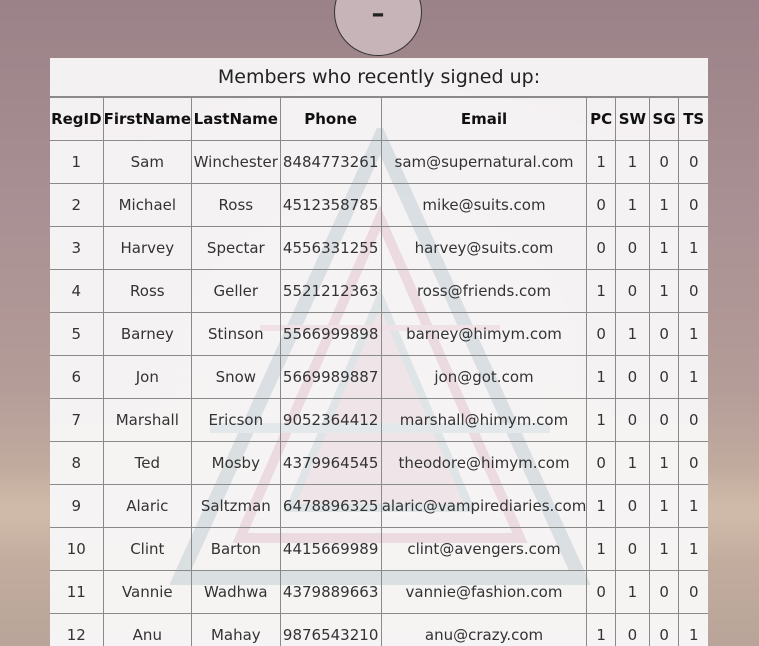 This screenshot has height=646, width=759. I want to click on cell-regid: 1, so click(77, 162).